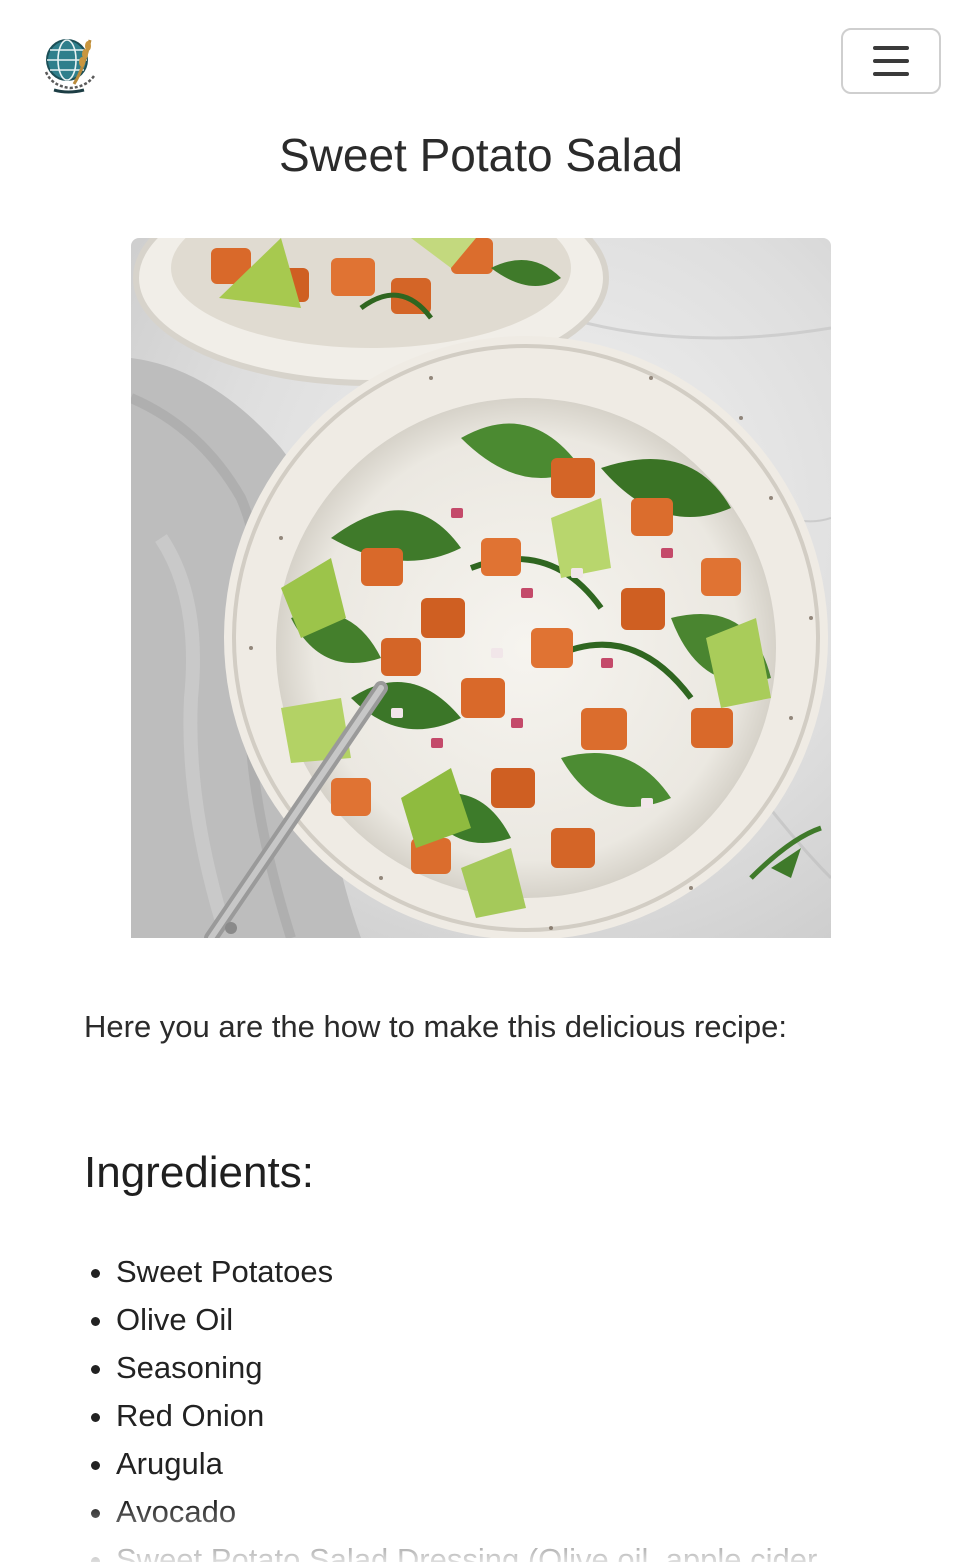  Describe the element at coordinates (539, 1320) in the screenshot. I see `ingredient-item: Olive Oil` at that location.